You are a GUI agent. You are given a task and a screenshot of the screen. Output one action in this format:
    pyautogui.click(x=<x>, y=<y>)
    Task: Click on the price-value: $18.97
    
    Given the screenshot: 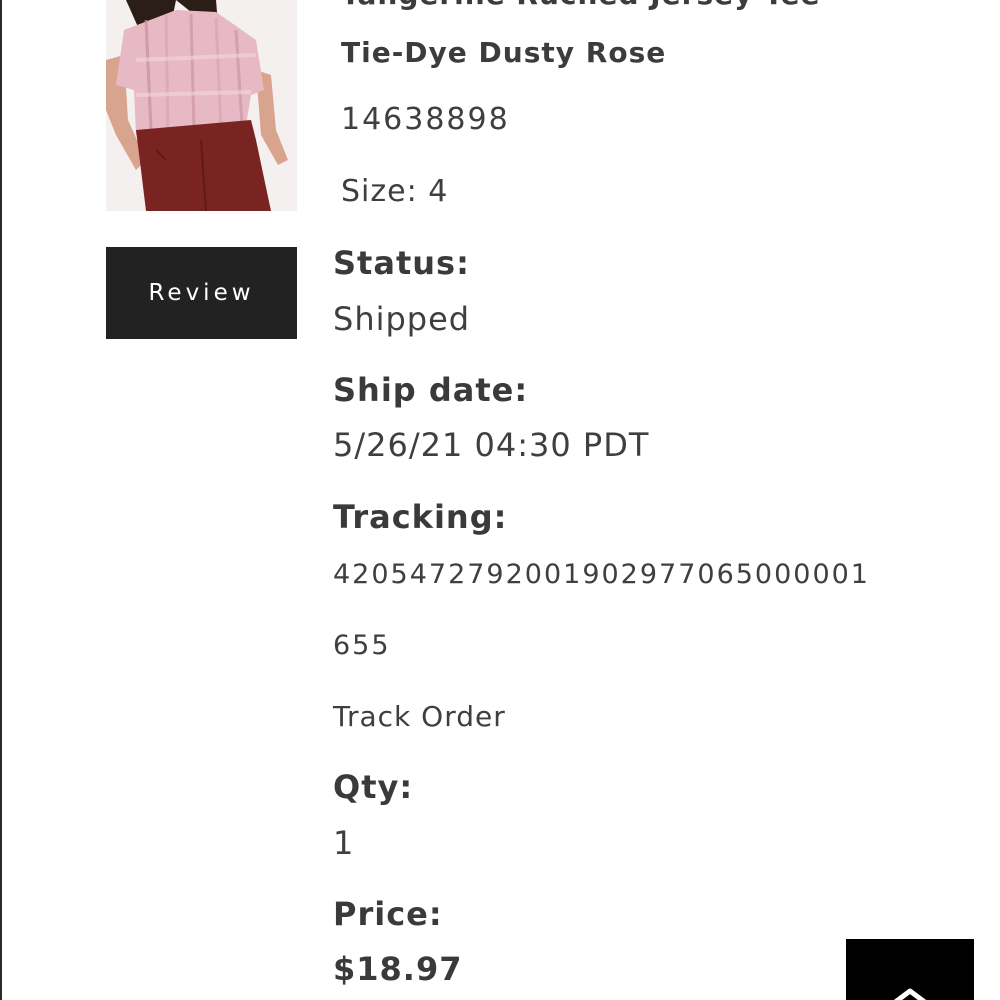 What is the action you would take?
    pyautogui.click(x=398, y=969)
    